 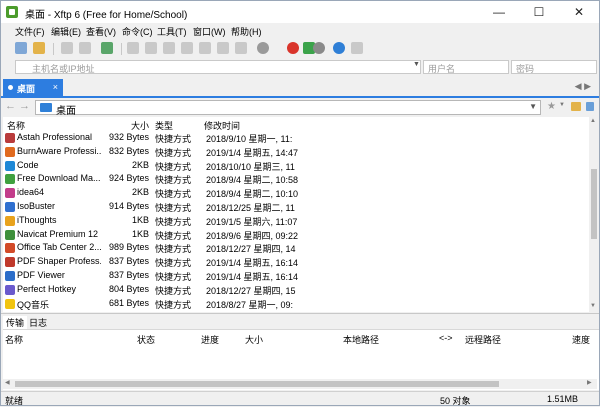 I want to click on host-dropdown-icon: ▼, so click(x=416, y=64).